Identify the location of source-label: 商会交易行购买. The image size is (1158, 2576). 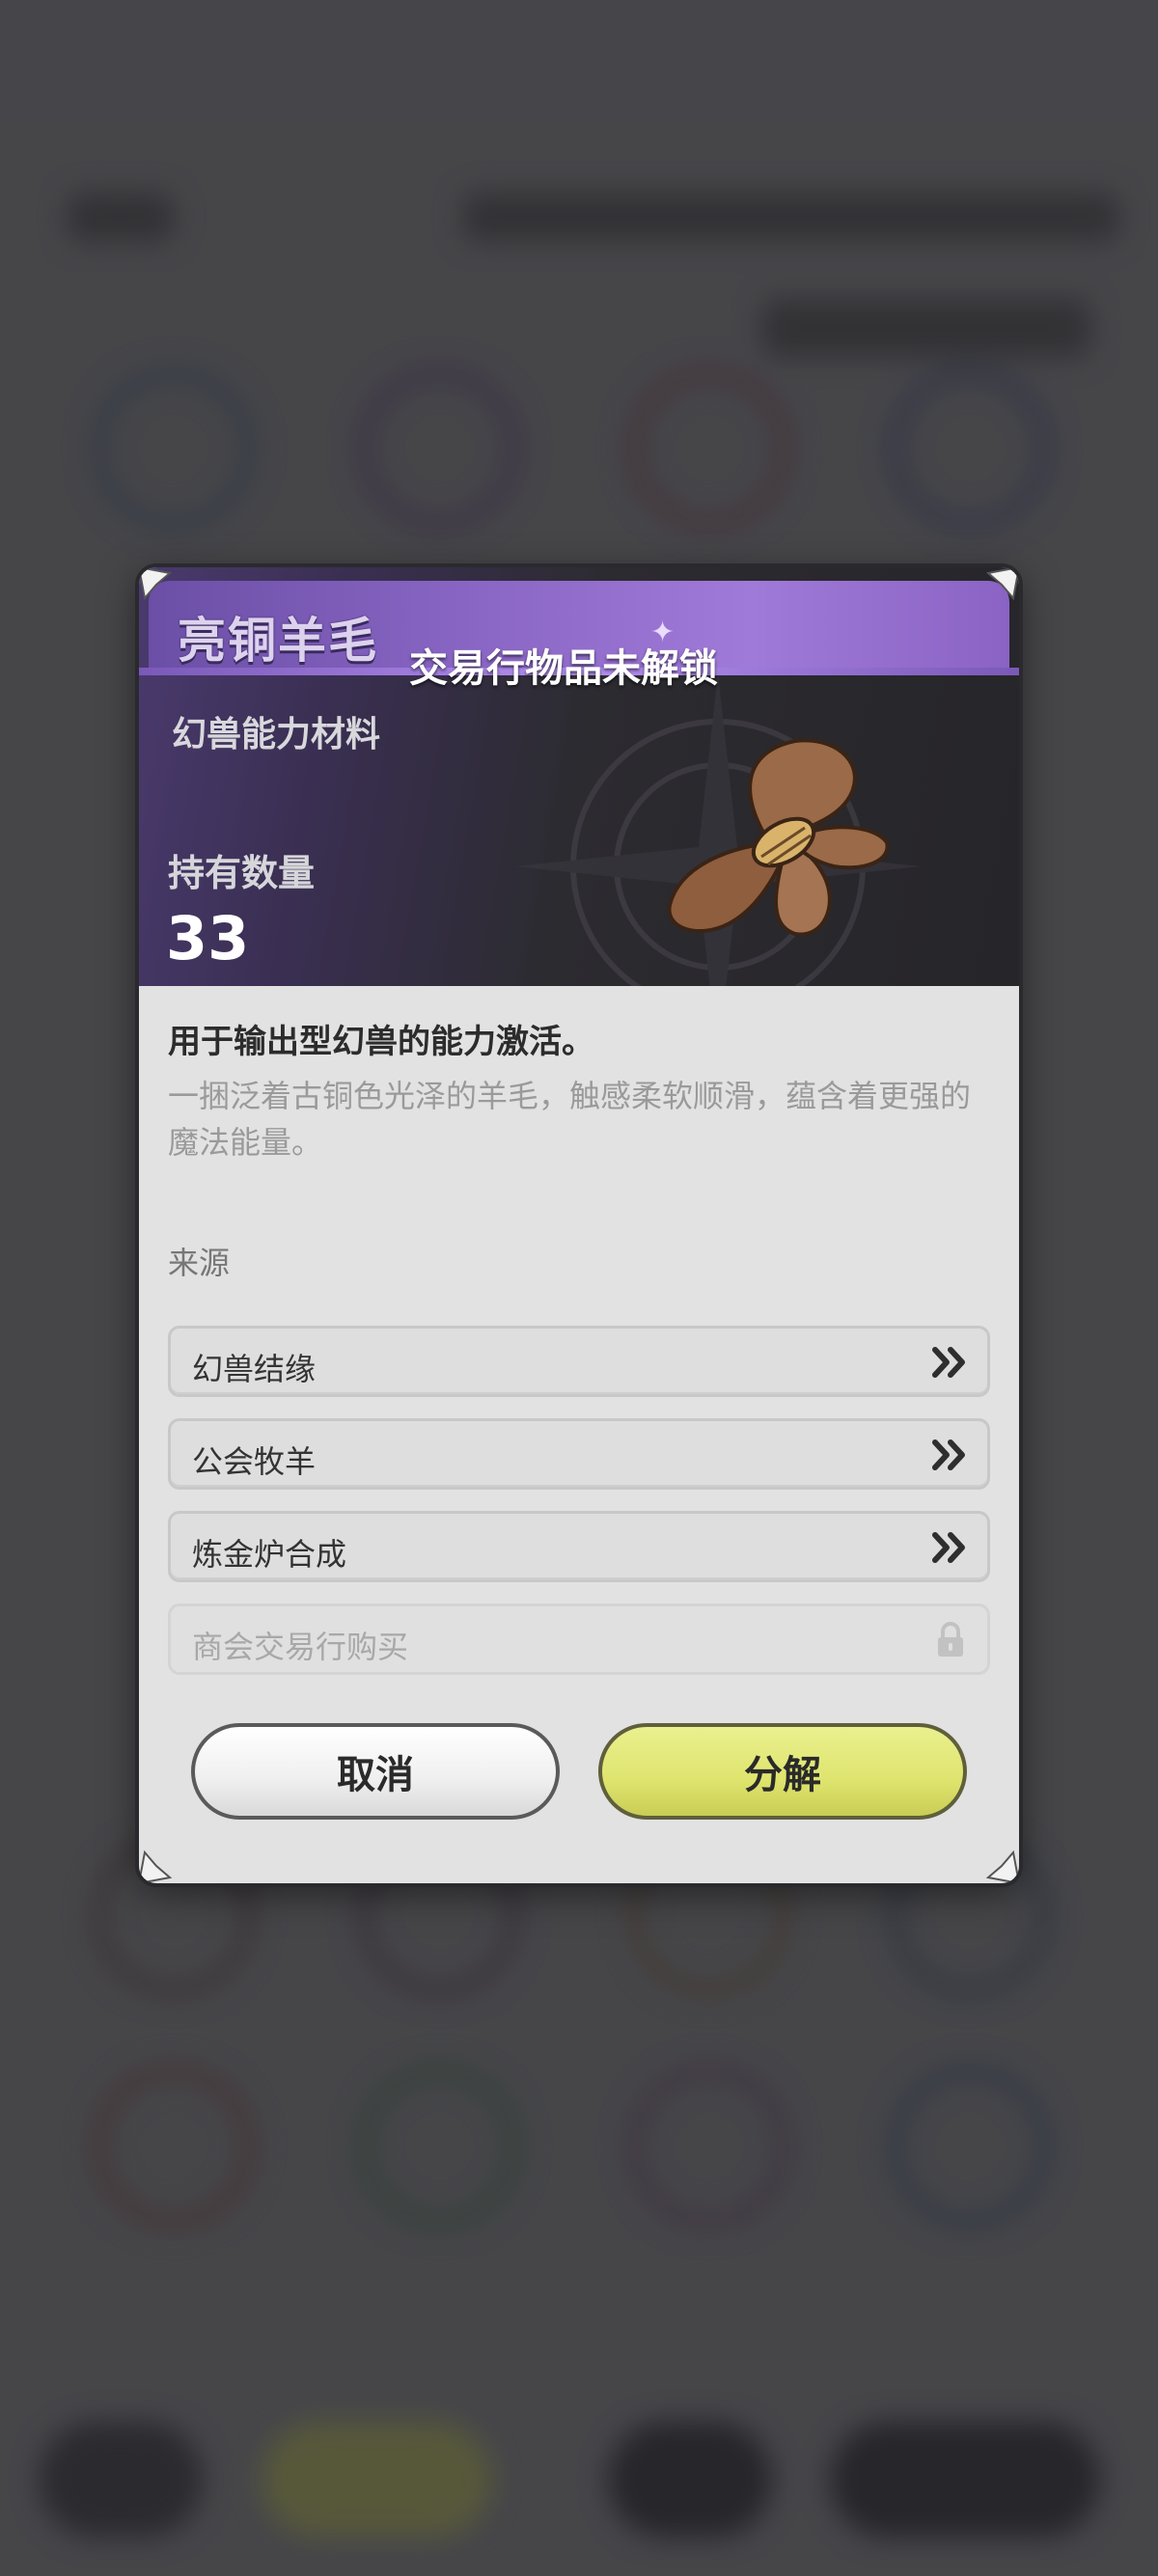
(300, 1647).